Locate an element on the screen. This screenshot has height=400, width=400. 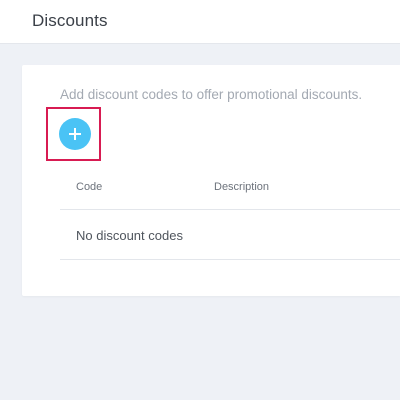
plus-icon is located at coordinates (75, 134).